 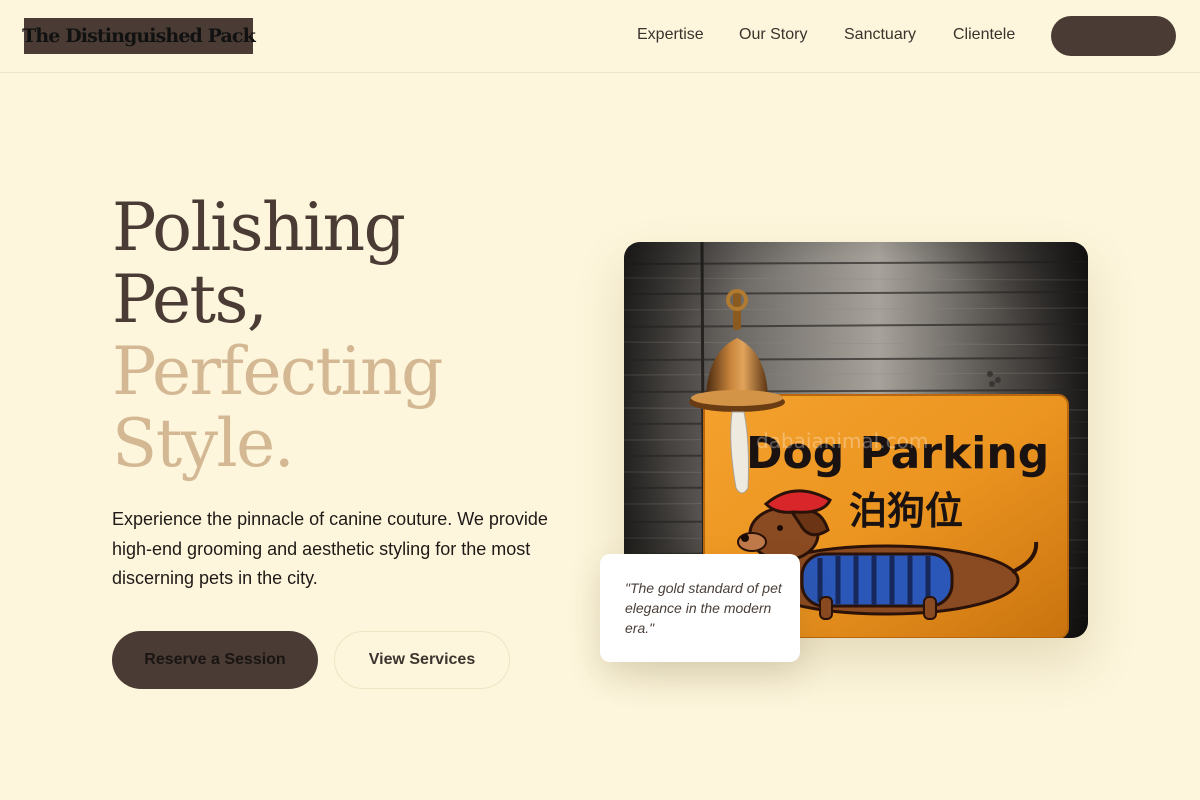 I want to click on brand-logo: The Distinguished Pack, so click(x=139, y=36).